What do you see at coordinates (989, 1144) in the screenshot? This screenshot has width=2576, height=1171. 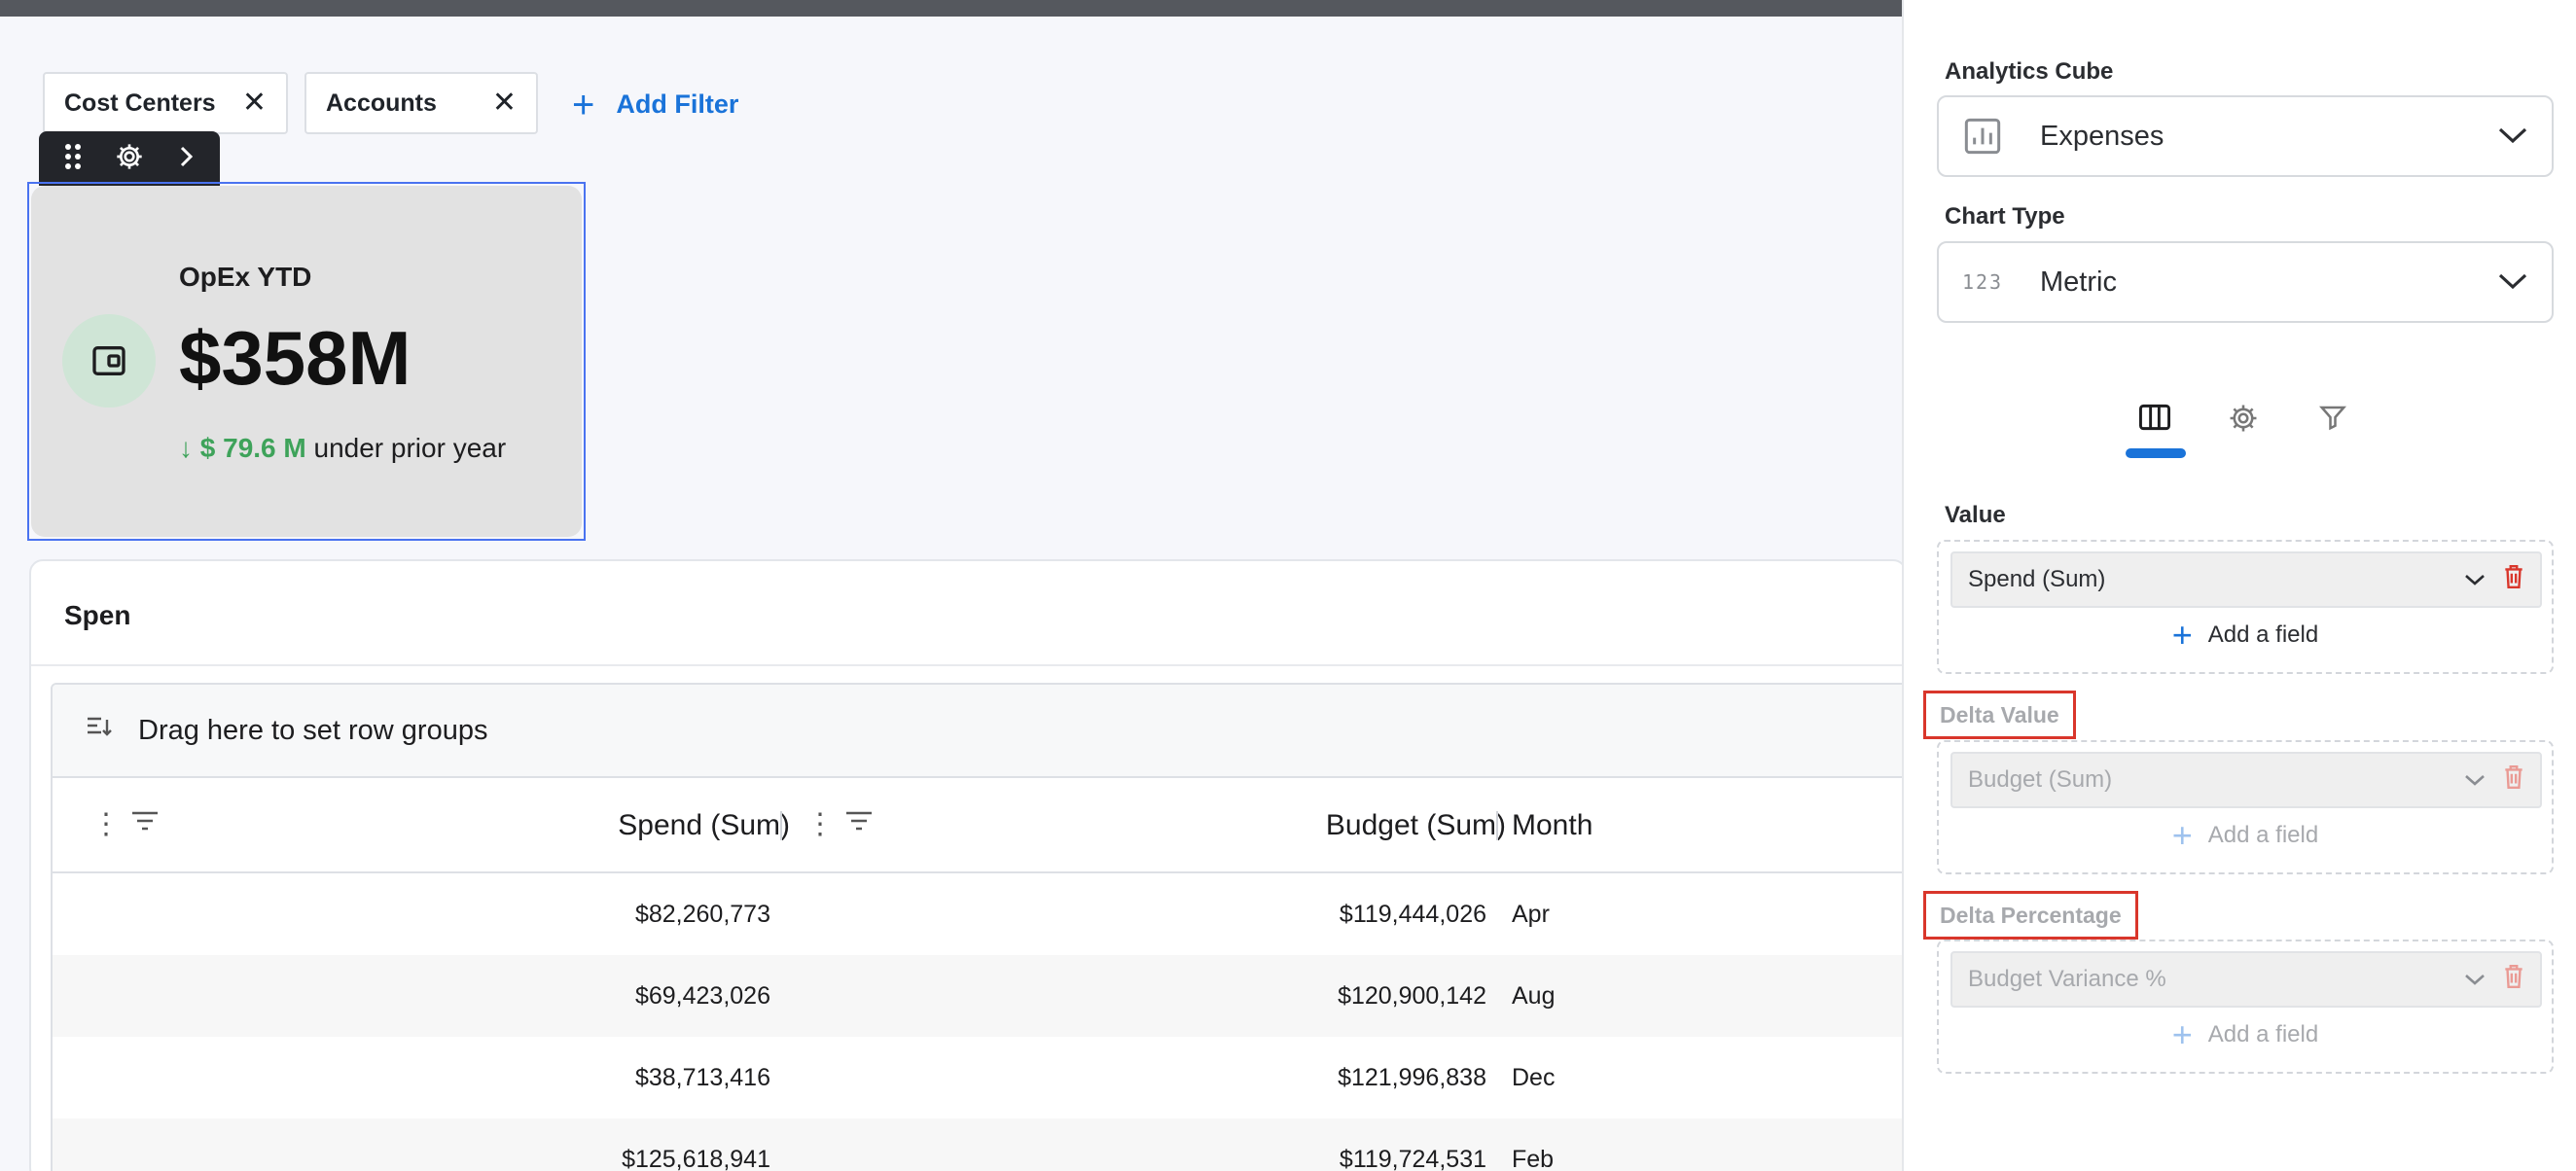 I see `table-row: $125,618,941 $119,724,531 Feb` at bounding box center [989, 1144].